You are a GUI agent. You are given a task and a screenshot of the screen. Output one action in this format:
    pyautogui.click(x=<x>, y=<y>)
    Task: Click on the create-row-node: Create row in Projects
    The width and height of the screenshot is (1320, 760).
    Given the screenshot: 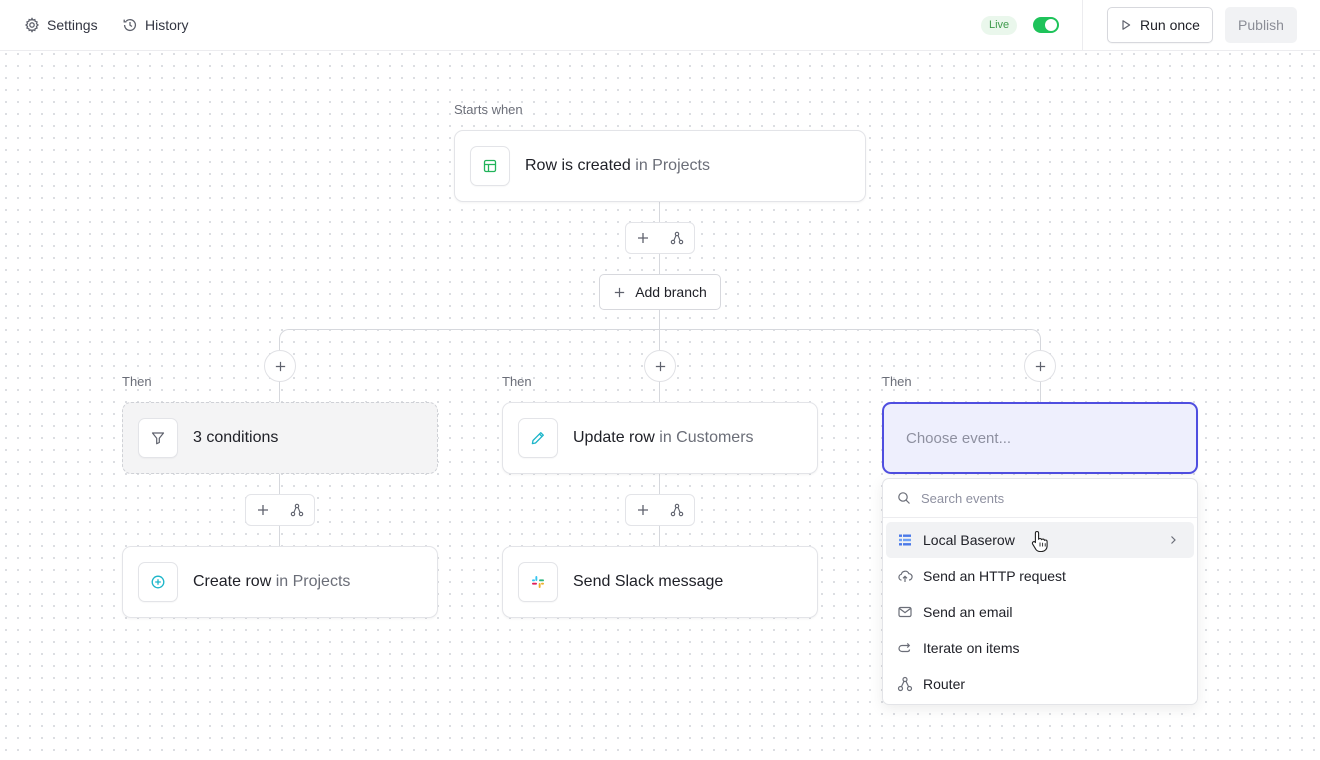 What is the action you would take?
    pyautogui.click(x=280, y=582)
    